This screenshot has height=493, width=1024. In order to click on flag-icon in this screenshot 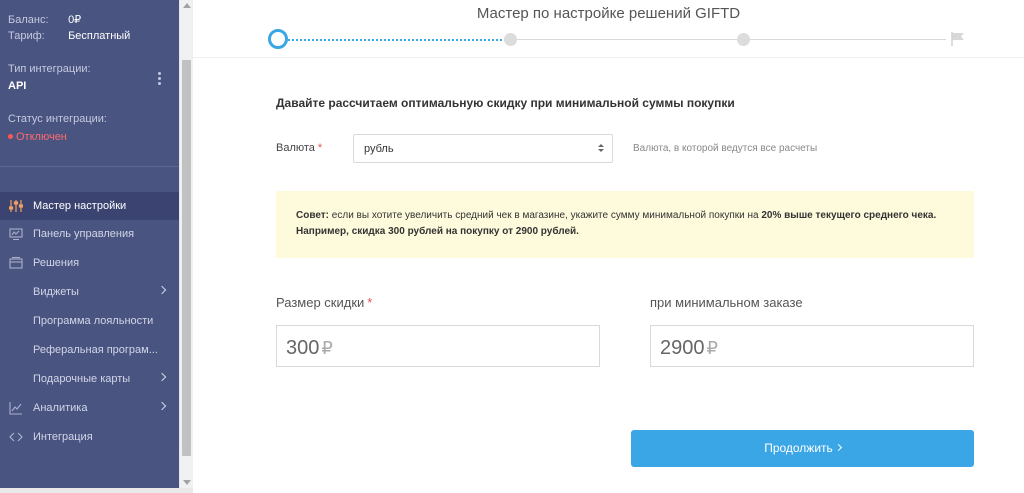, I will do `click(958, 39)`.